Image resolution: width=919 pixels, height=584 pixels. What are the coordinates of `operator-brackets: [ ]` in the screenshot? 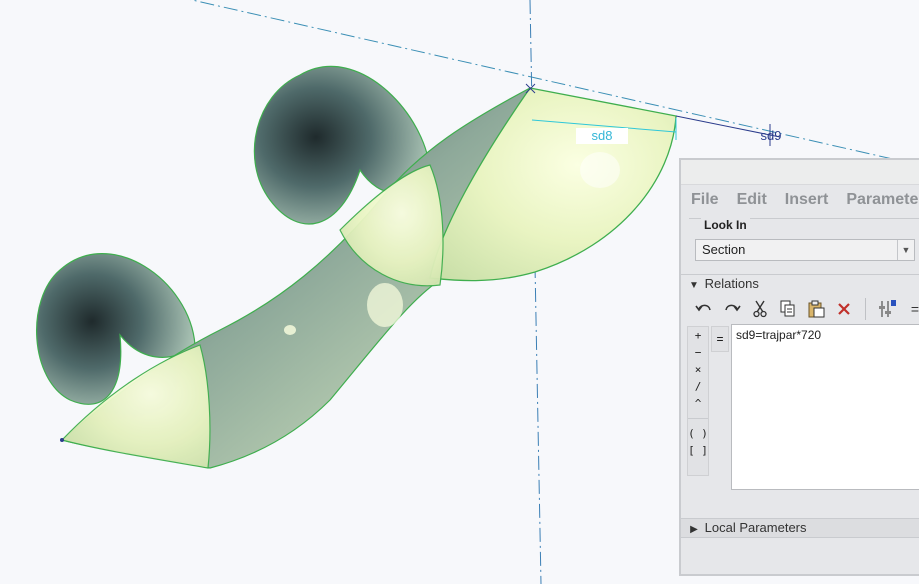 It's located at (698, 450).